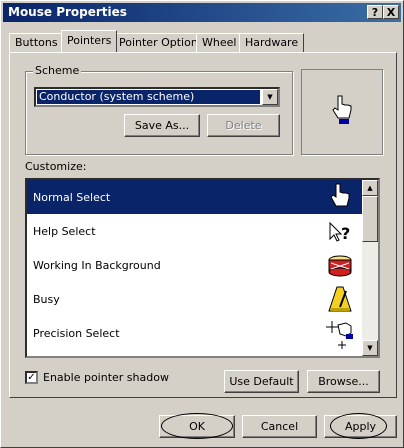  What do you see at coordinates (46, 299) in the screenshot?
I see `list-item-label: Busy` at bounding box center [46, 299].